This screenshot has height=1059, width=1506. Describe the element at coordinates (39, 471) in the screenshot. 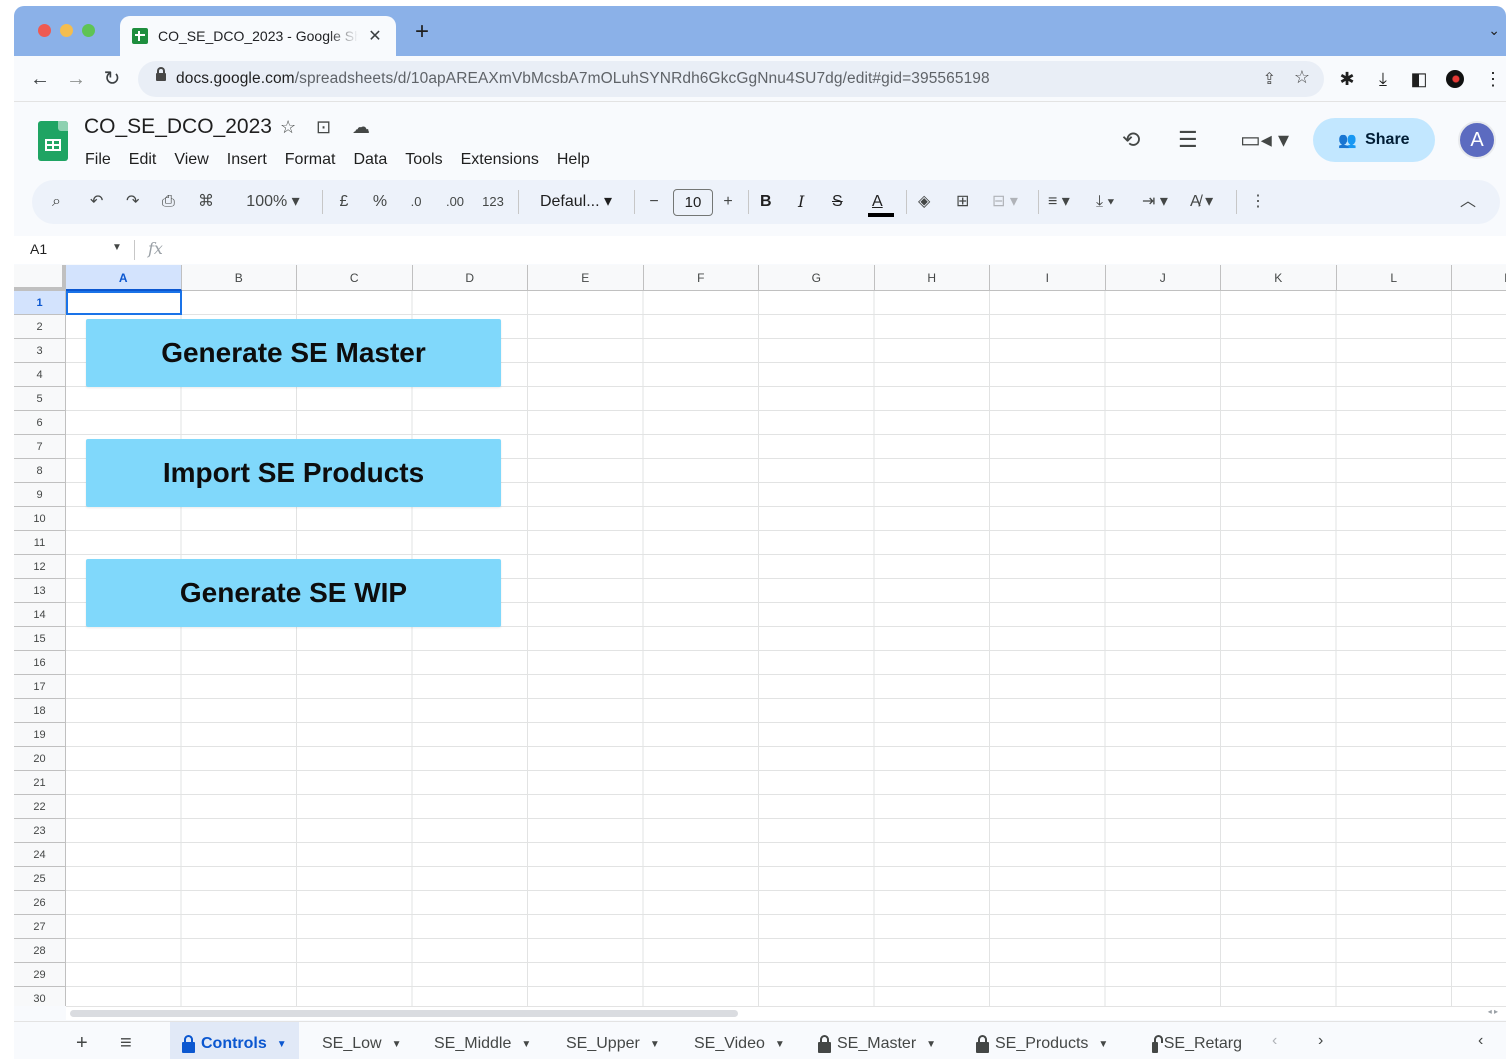

I see `row-header: 8` at that location.